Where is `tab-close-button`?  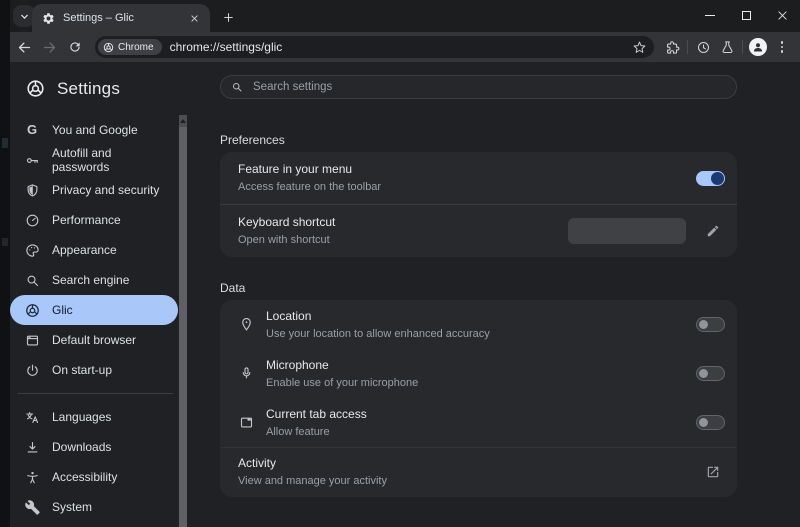
tab-close-button is located at coordinates (194, 18).